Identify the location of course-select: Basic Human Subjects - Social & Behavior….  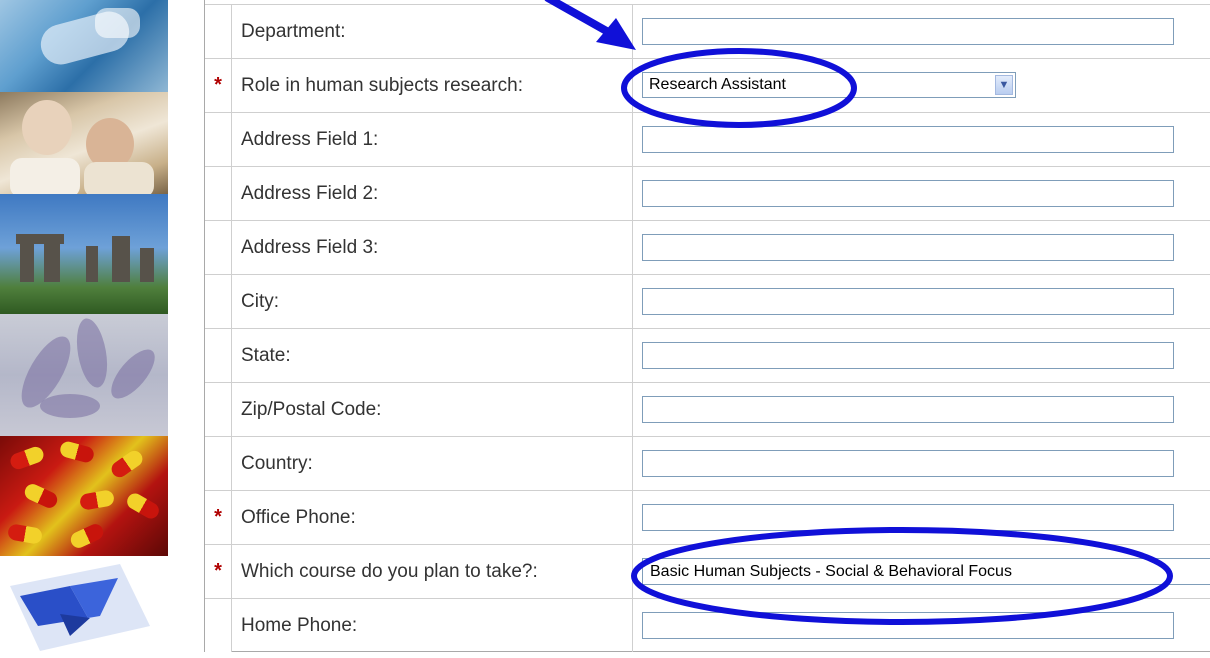
(926, 571).